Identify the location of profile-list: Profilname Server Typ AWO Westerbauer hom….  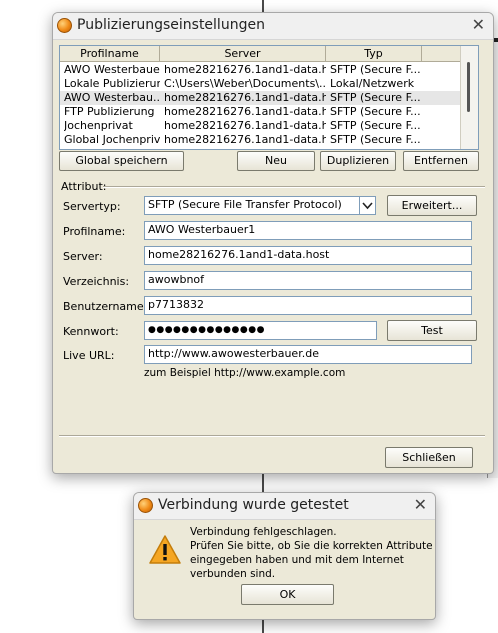
(269, 97).